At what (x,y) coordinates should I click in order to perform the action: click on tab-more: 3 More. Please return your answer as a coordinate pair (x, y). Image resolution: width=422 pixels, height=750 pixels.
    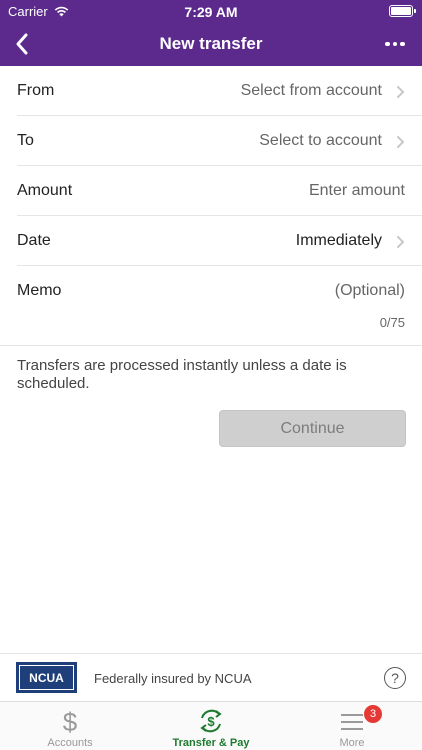
    Looking at the image, I should click on (352, 726).